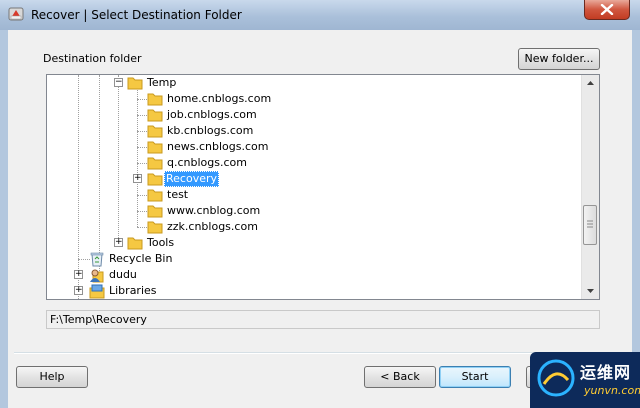 This screenshot has width=640, height=408. Describe the element at coordinates (161, 242) in the screenshot. I see `tree-item-label: Tools` at that location.